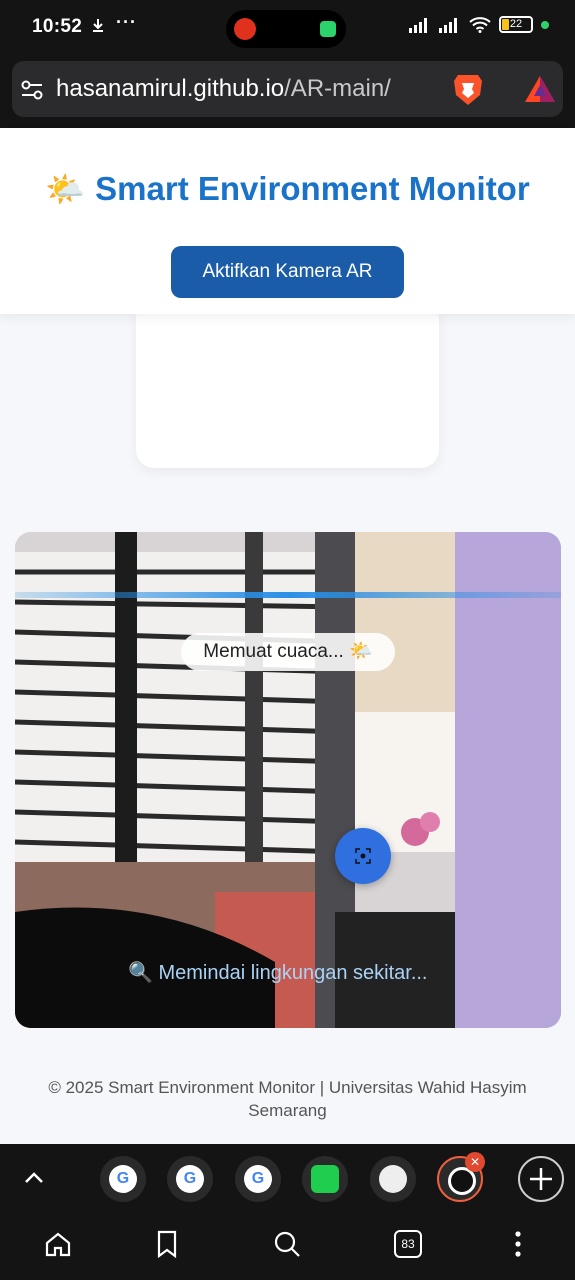 The height and width of the screenshot is (1280, 575). I want to click on url-domain: hasanamirul.github.io, so click(170, 88).